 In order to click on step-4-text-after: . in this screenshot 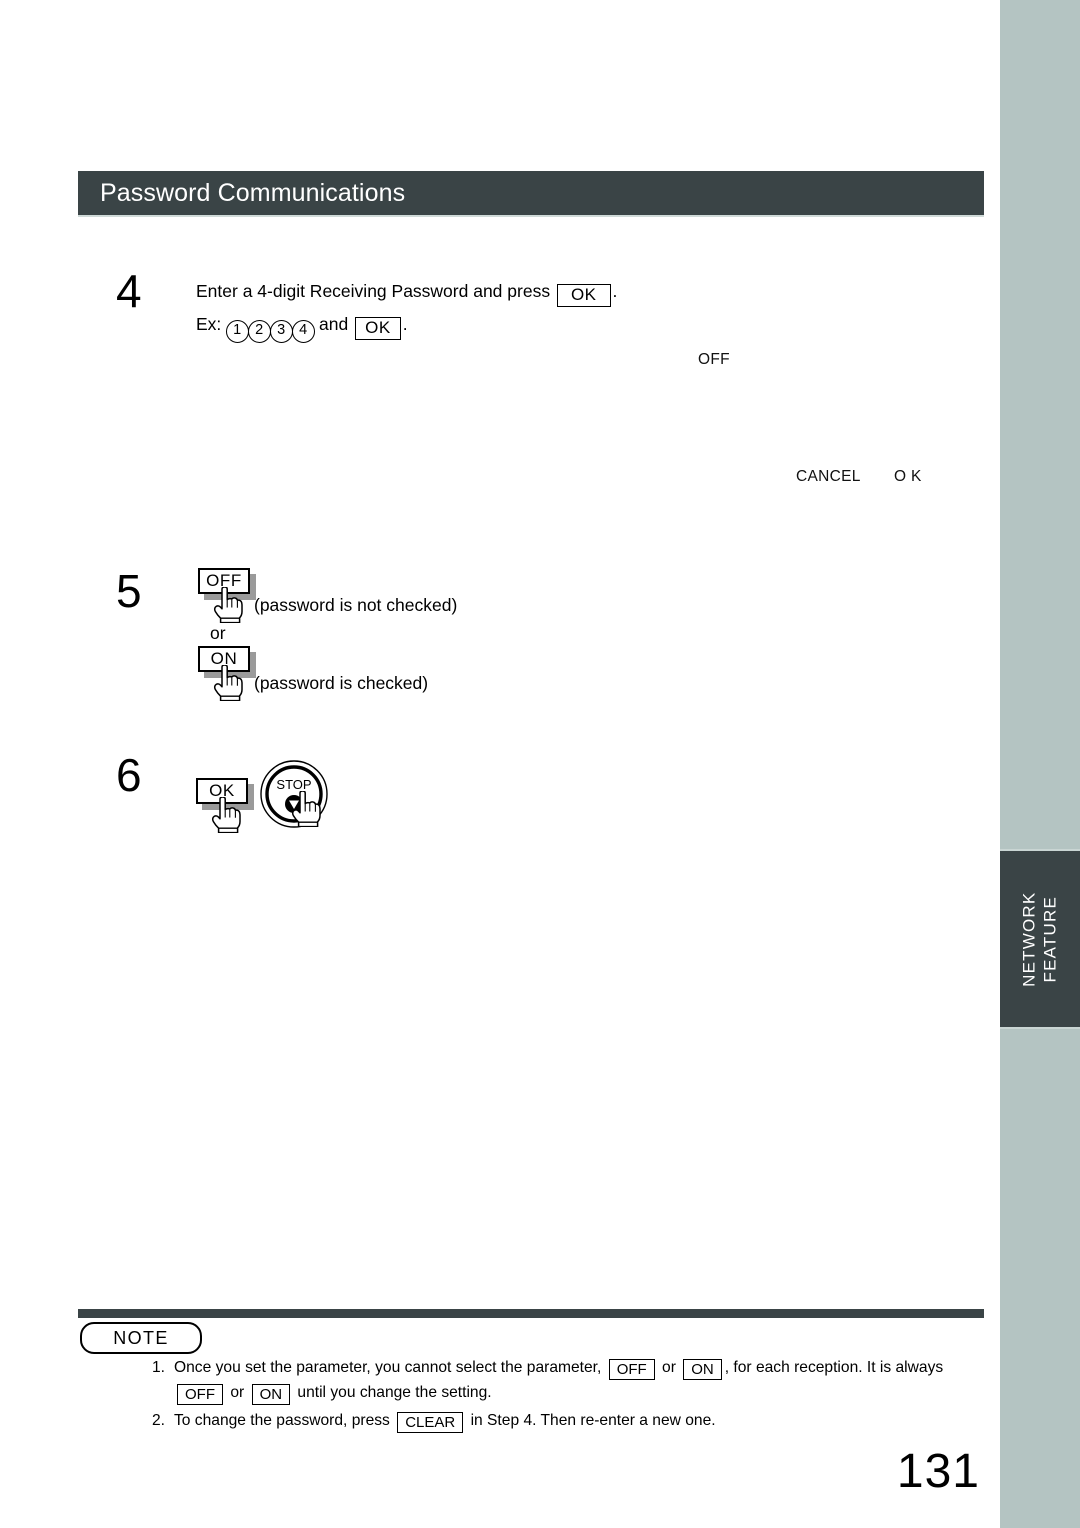, I will do `click(615, 291)`.